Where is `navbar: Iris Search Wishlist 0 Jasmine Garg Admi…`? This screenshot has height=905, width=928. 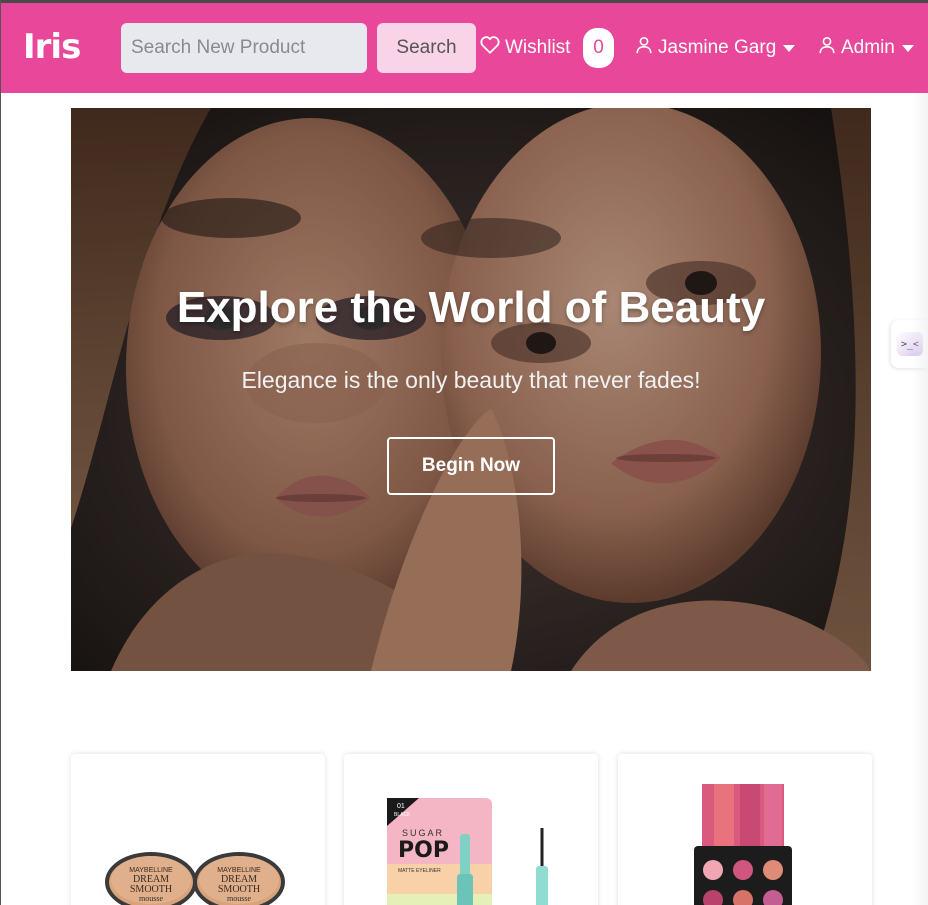 navbar: Iris Search Wishlist 0 Jasmine Garg Admi… is located at coordinates (464, 48).